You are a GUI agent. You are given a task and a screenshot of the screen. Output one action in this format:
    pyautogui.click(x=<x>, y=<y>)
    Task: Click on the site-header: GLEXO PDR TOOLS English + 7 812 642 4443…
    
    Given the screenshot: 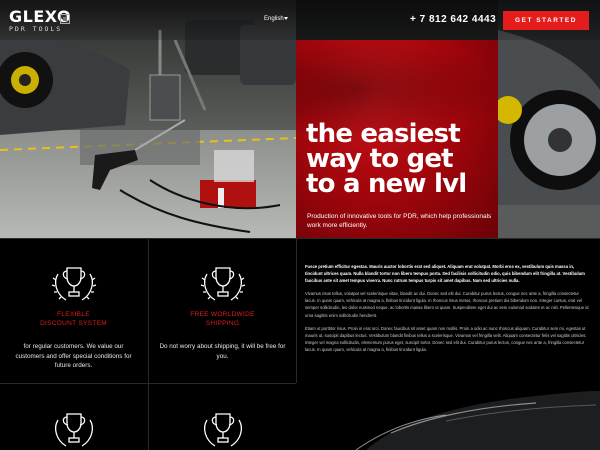 What is the action you would take?
    pyautogui.click(x=300, y=20)
    